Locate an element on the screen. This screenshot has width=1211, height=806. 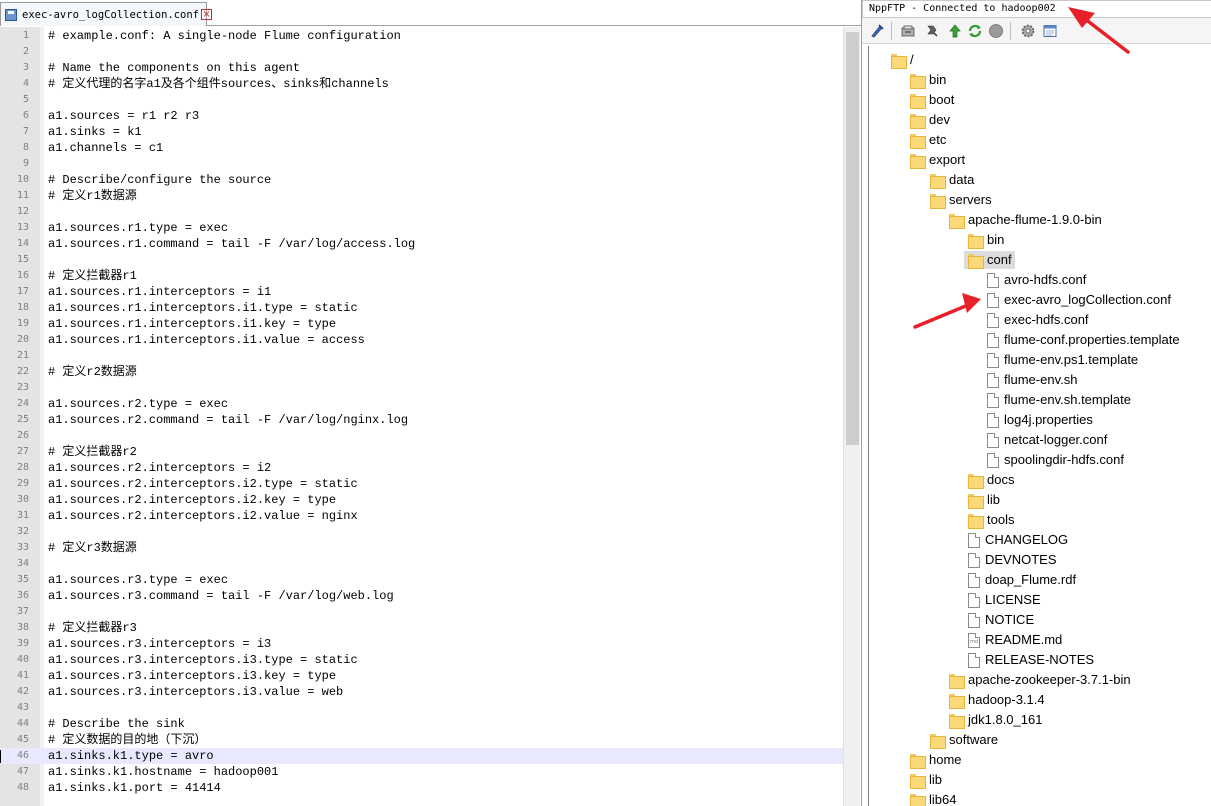
code-line: 26 is located at coordinates (421, 436).